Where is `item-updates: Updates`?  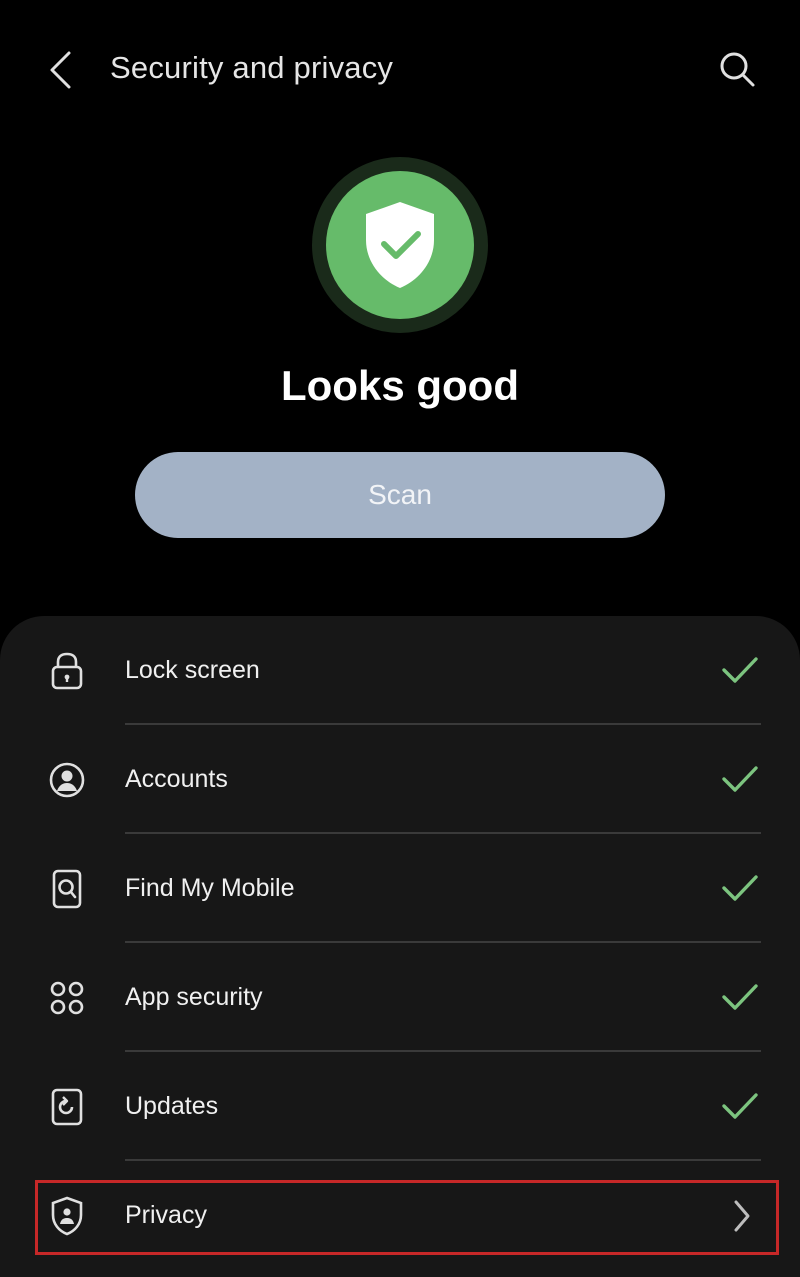
item-updates: Updates is located at coordinates (400, 1106).